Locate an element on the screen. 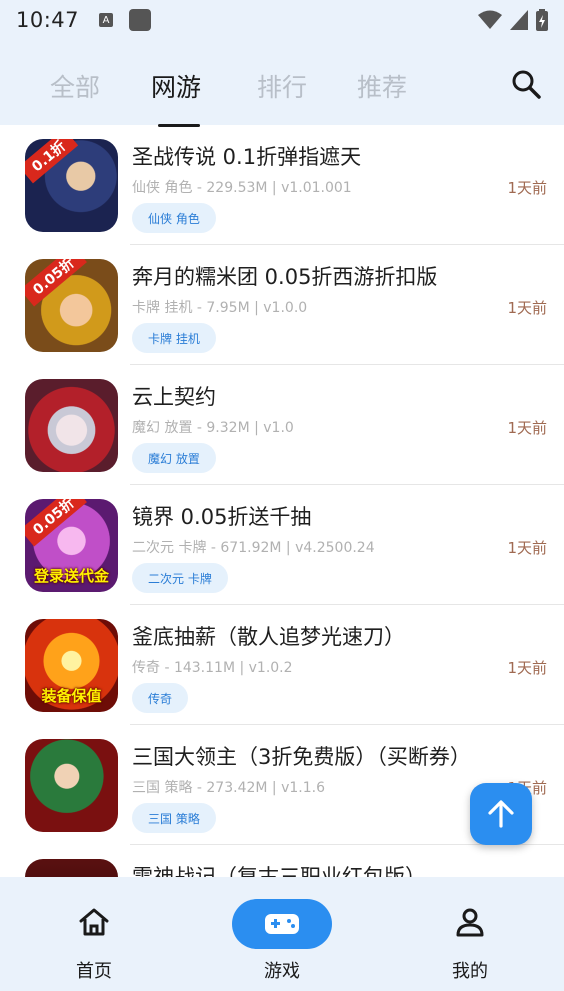  nav-games: 游戏 is located at coordinates (282, 934).